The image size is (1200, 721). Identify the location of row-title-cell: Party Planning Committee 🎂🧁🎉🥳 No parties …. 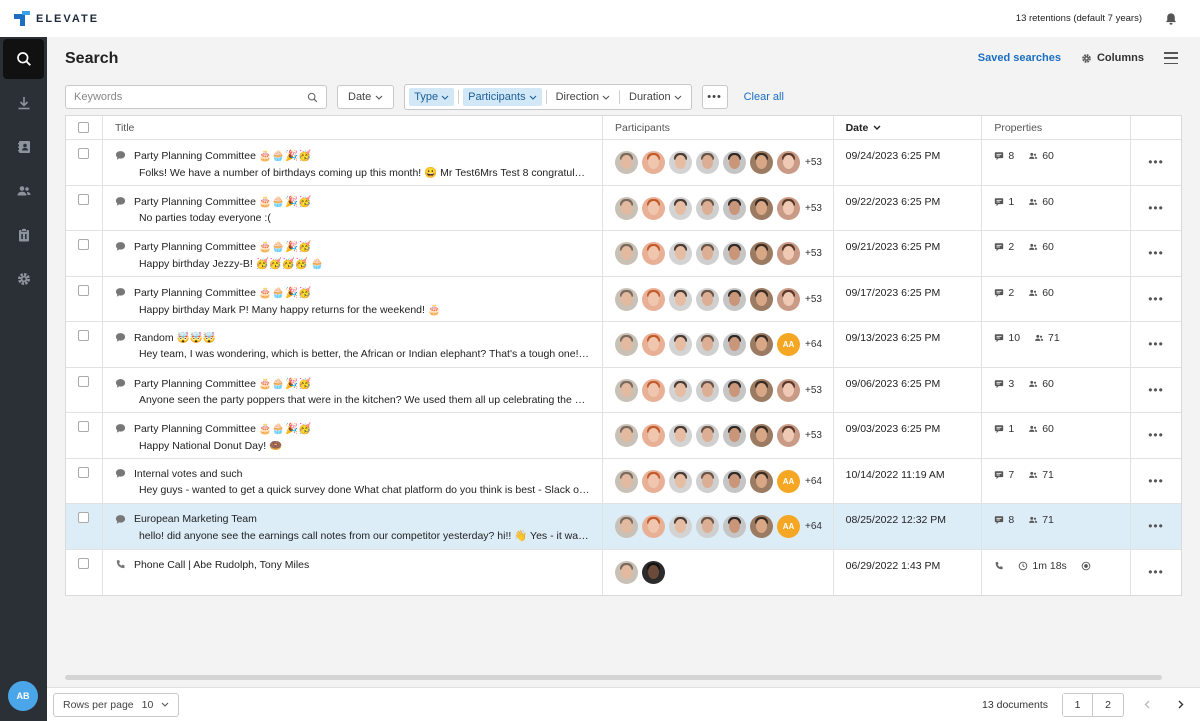
(353, 207).